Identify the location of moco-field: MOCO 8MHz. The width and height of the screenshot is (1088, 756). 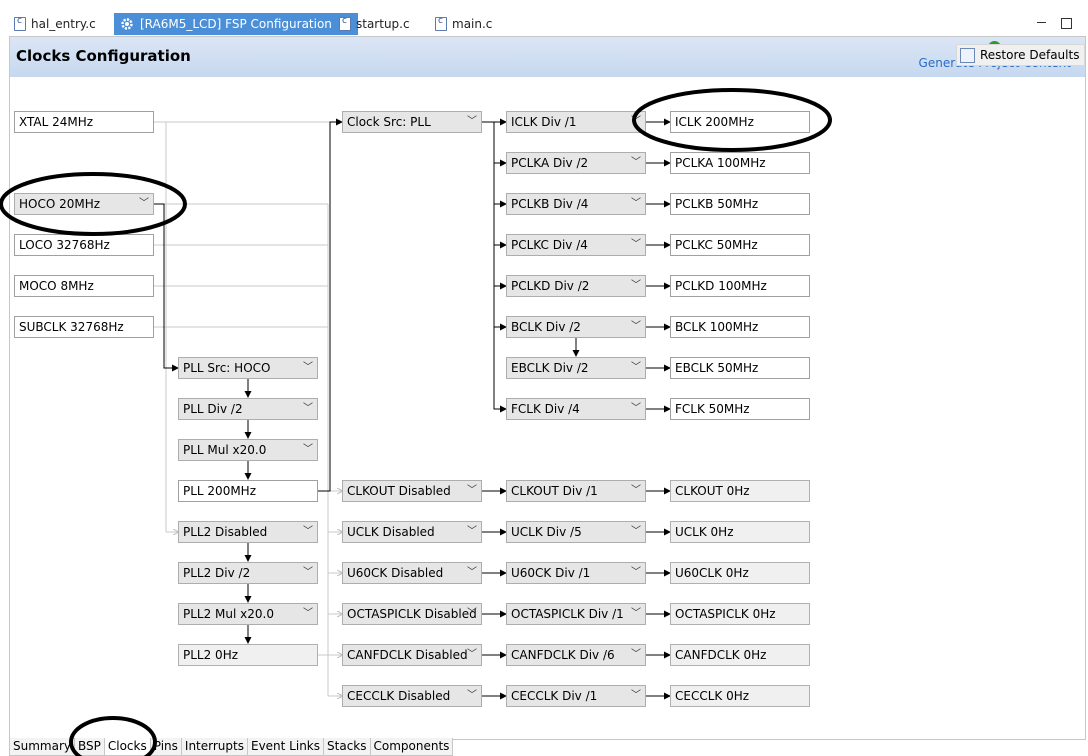
(84, 286).